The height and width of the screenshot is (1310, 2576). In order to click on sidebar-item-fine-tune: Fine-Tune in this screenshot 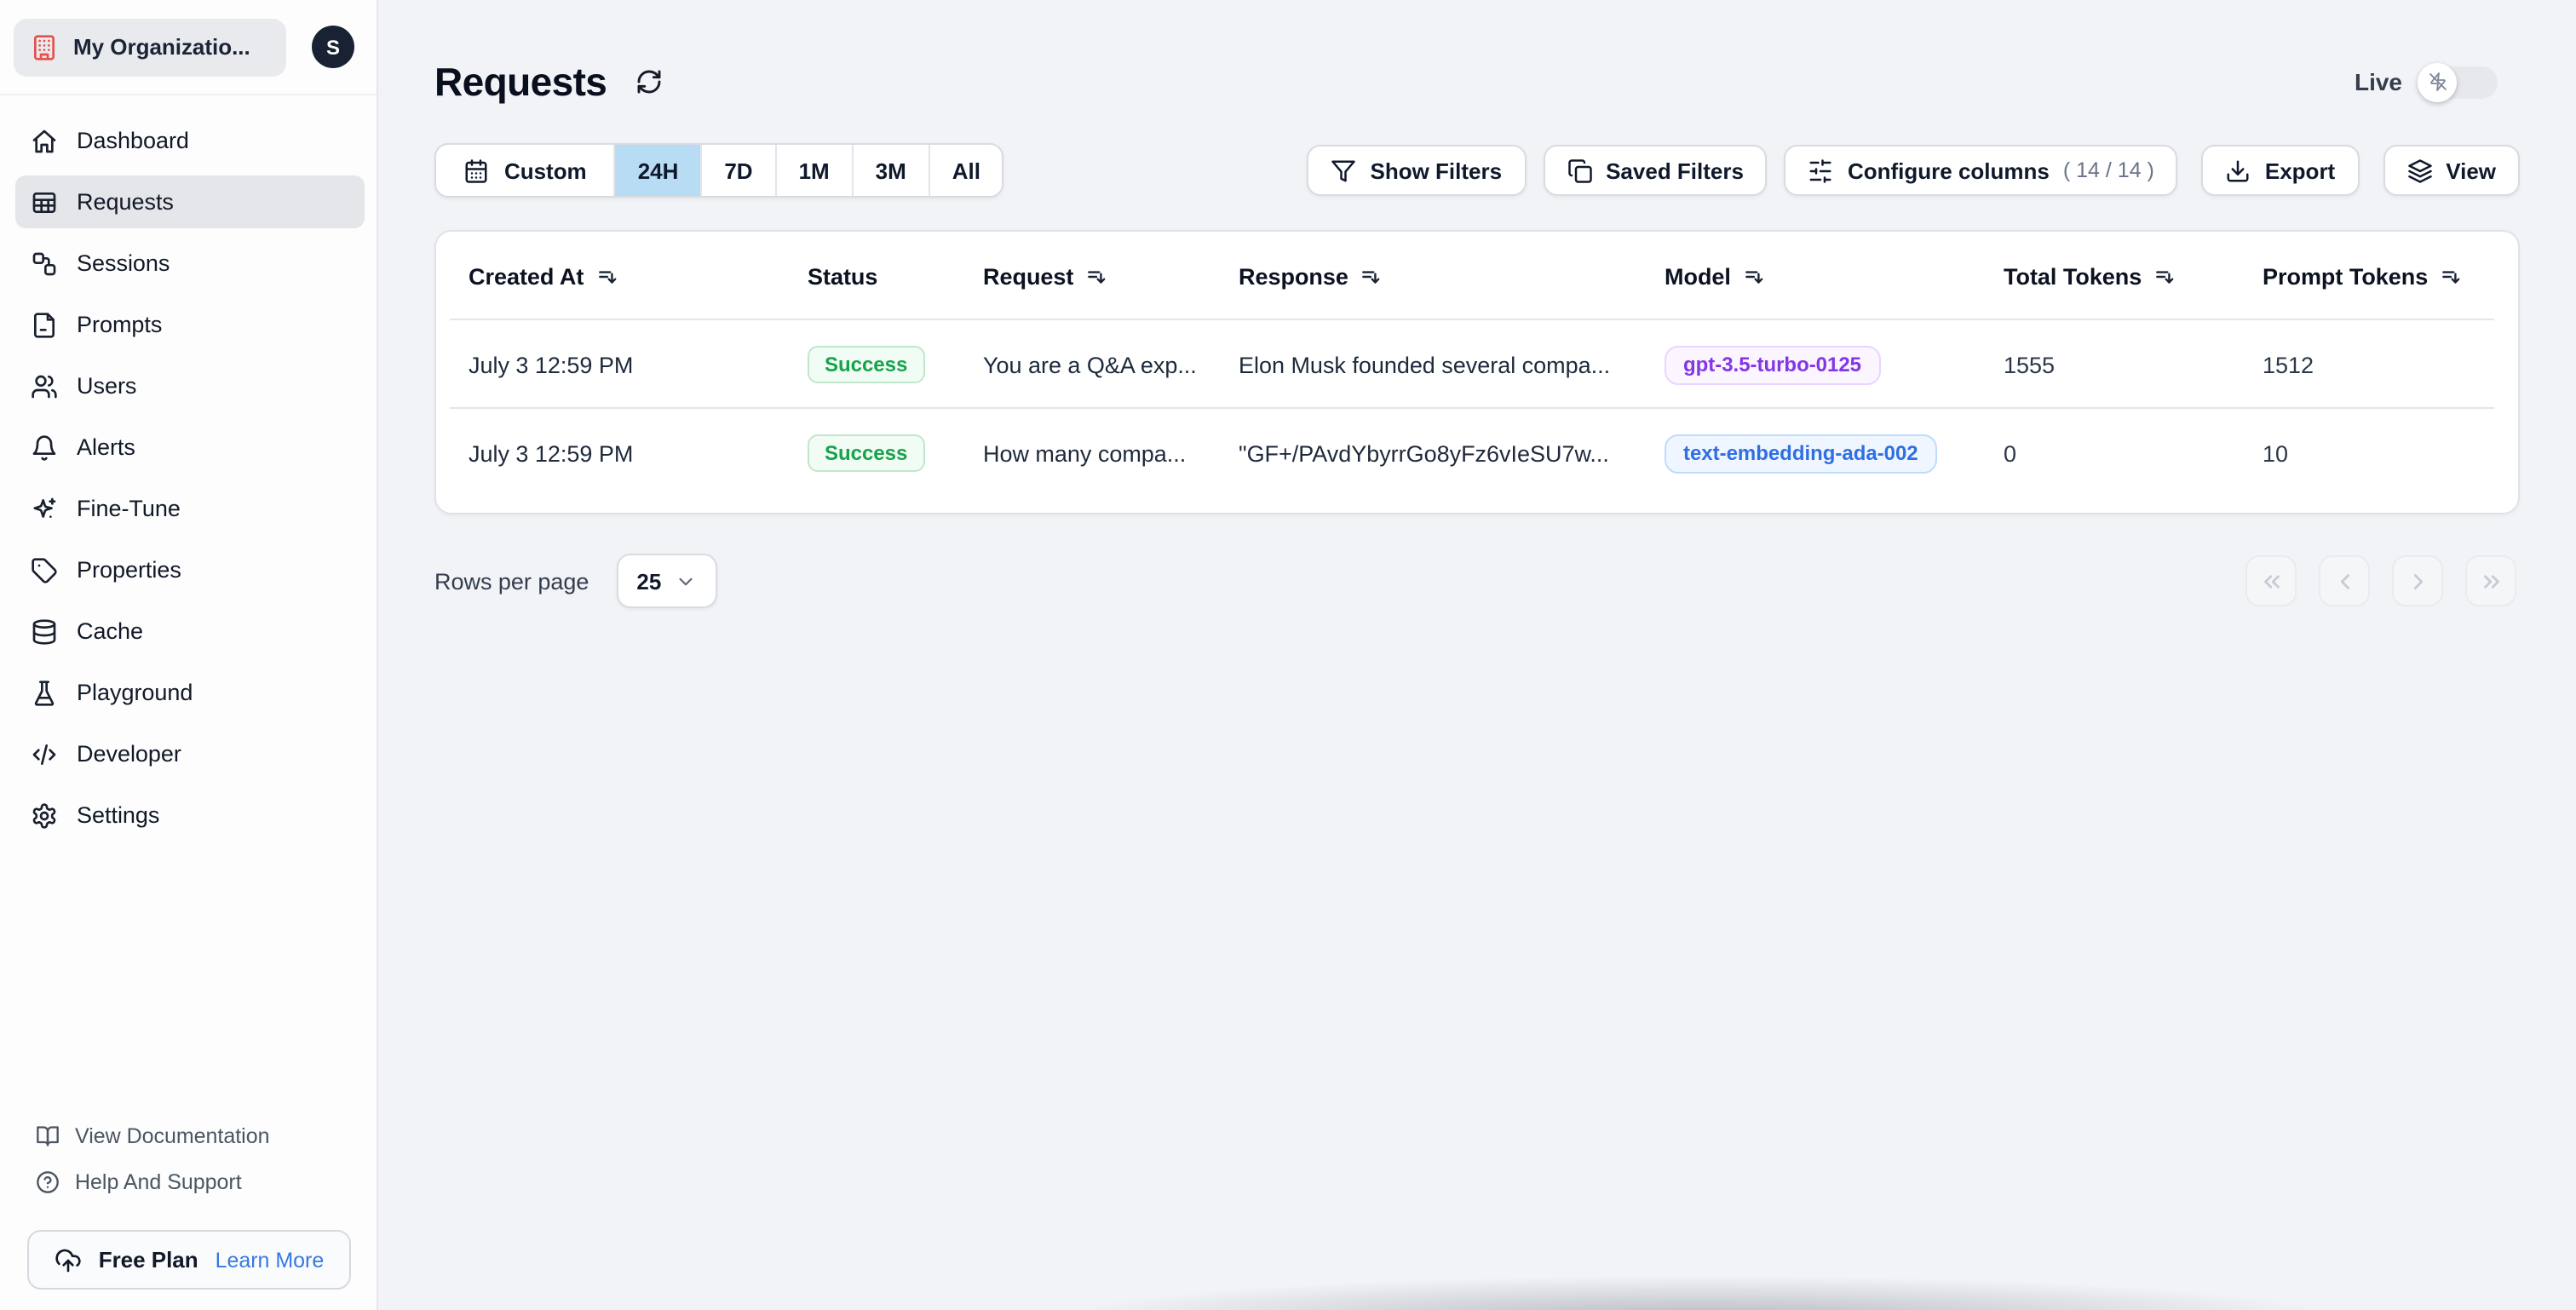, I will do `click(190, 508)`.